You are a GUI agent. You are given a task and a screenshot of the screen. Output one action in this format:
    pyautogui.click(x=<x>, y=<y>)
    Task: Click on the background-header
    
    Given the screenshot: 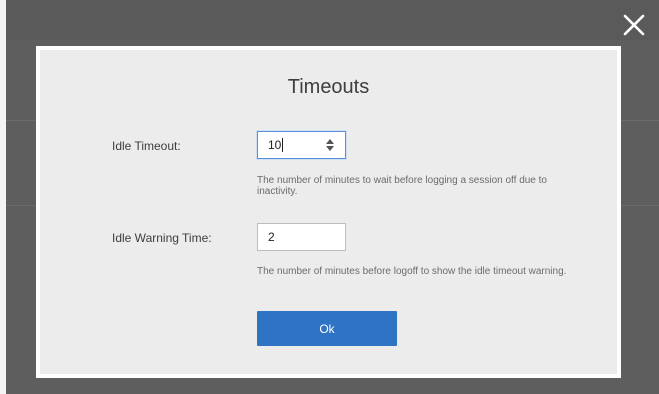 What is the action you would take?
    pyautogui.click(x=332, y=20)
    